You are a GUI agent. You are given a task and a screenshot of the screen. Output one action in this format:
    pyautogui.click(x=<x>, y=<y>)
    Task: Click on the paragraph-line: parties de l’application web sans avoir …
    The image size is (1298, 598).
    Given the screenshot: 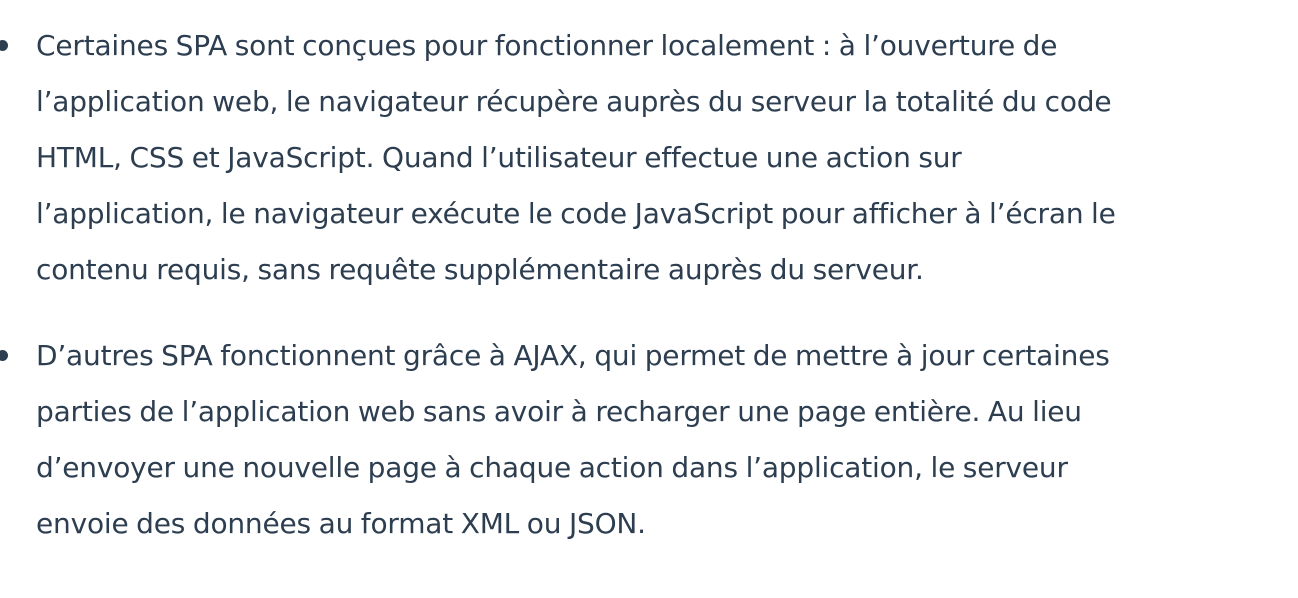 What is the action you would take?
    pyautogui.click(x=559, y=411)
    